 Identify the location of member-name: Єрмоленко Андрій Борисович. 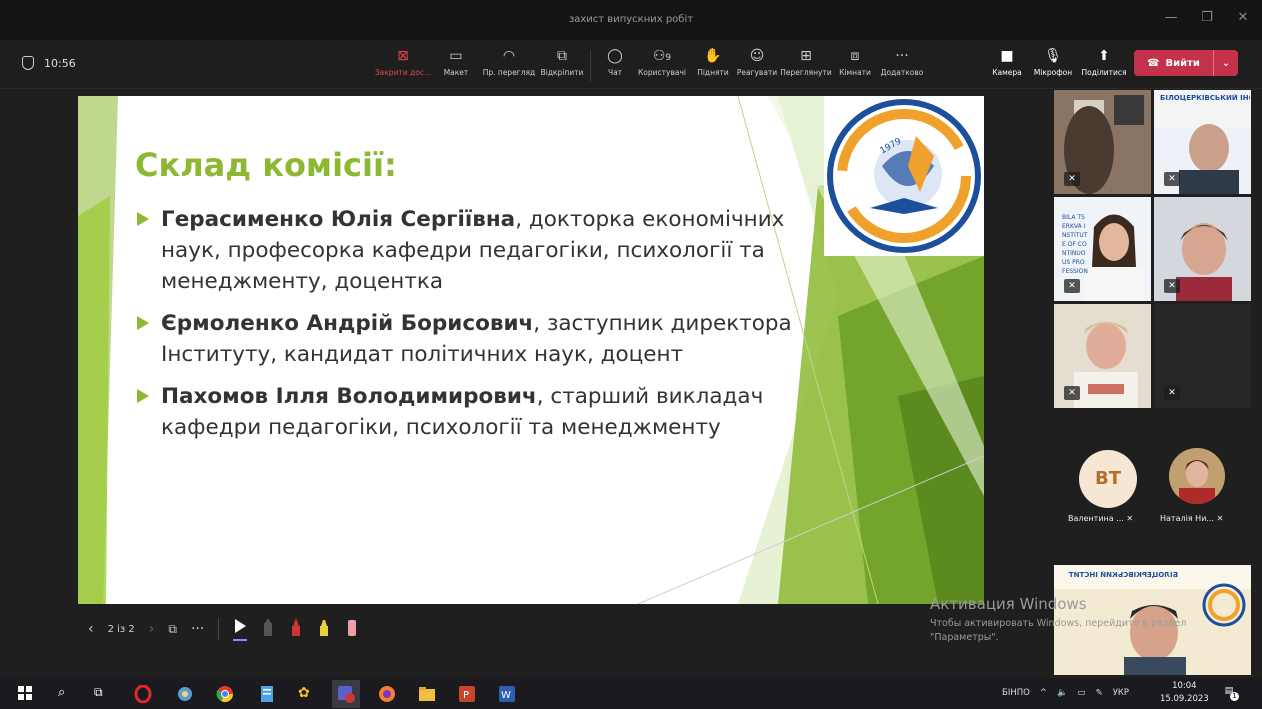
(347, 323).